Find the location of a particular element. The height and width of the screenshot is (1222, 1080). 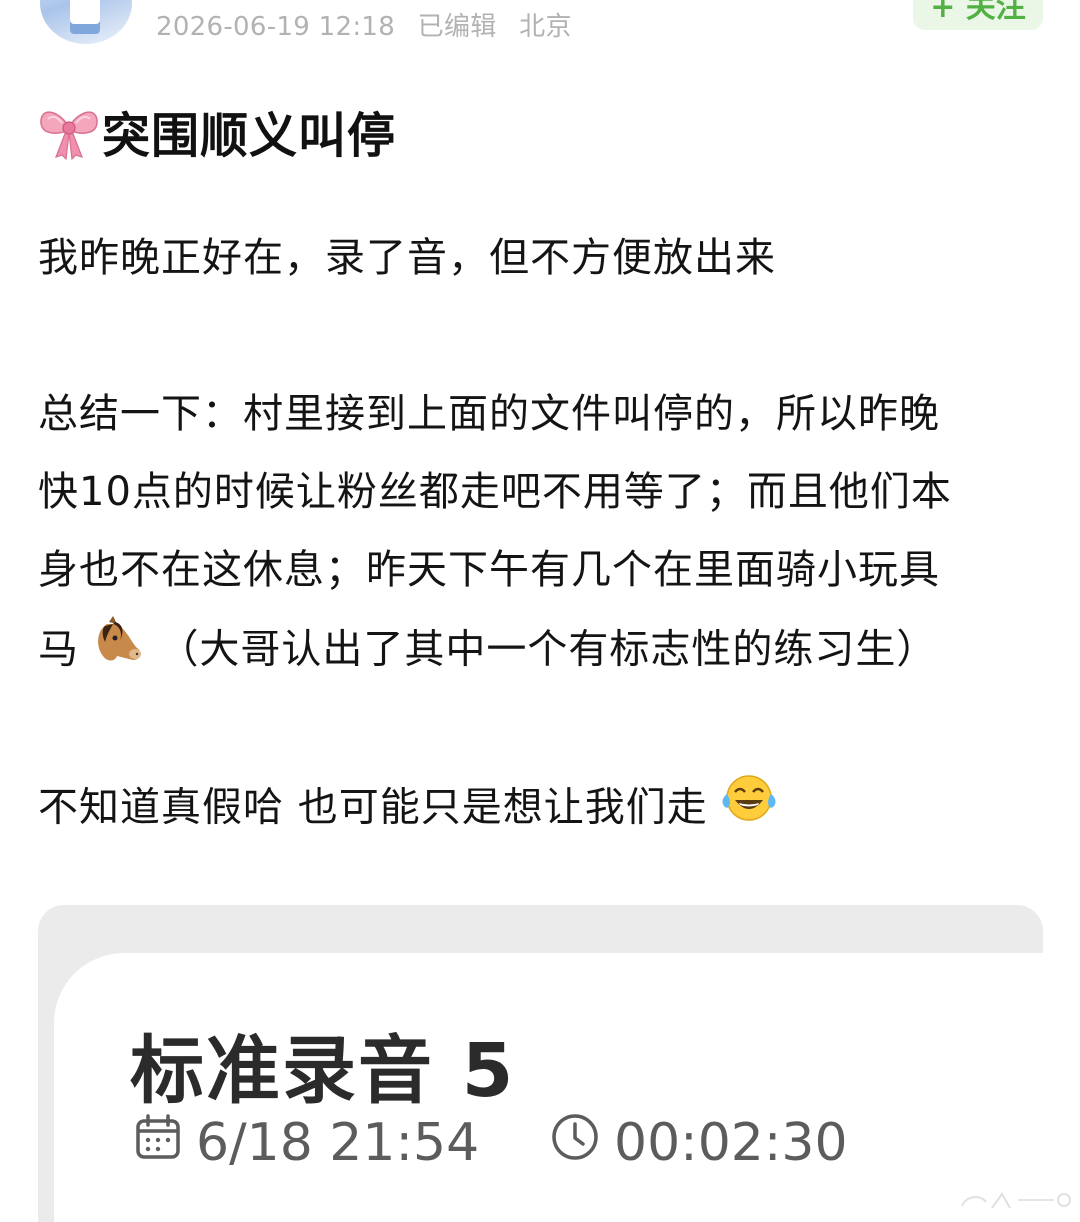

post-body-line-with-emoji: 不知道真假哈 也可能只是想让我们走 is located at coordinates (407, 803).